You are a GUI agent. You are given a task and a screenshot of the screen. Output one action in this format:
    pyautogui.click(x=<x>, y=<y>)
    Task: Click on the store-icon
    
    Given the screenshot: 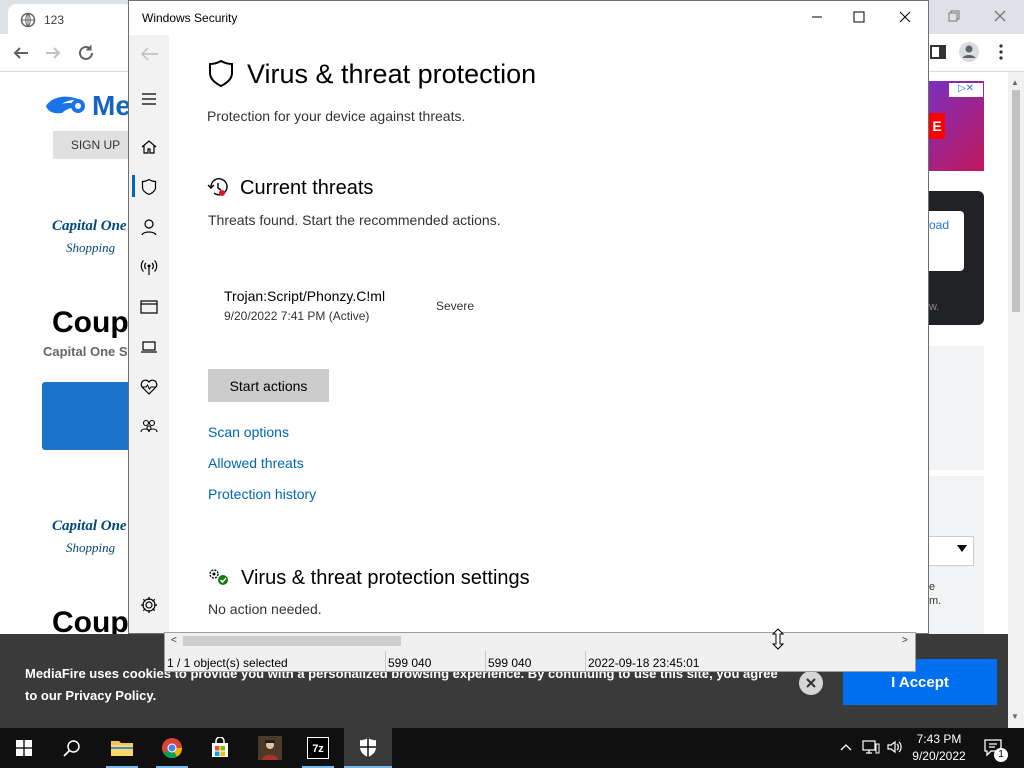 What is the action you would take?
    pyautogui.click(x=220, y=748)
    